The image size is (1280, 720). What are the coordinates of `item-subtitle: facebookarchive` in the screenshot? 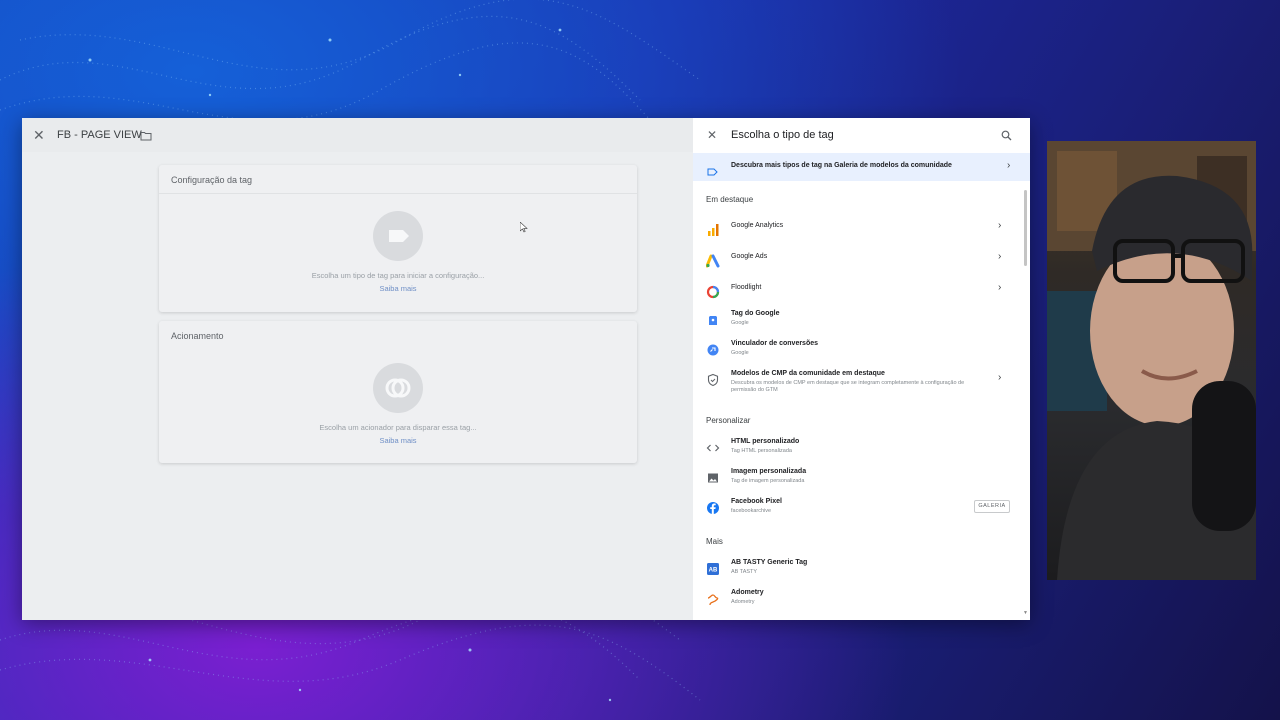 It's located at (751, 511).